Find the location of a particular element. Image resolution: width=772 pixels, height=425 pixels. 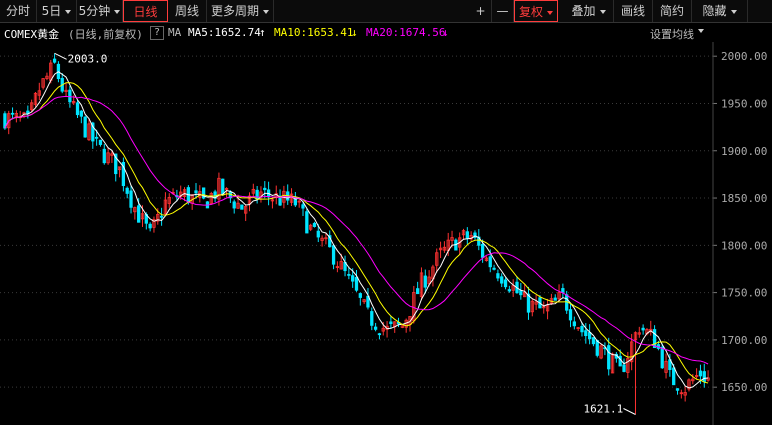

toolbar-label: 叠加 is located at coordinates (583, 11).